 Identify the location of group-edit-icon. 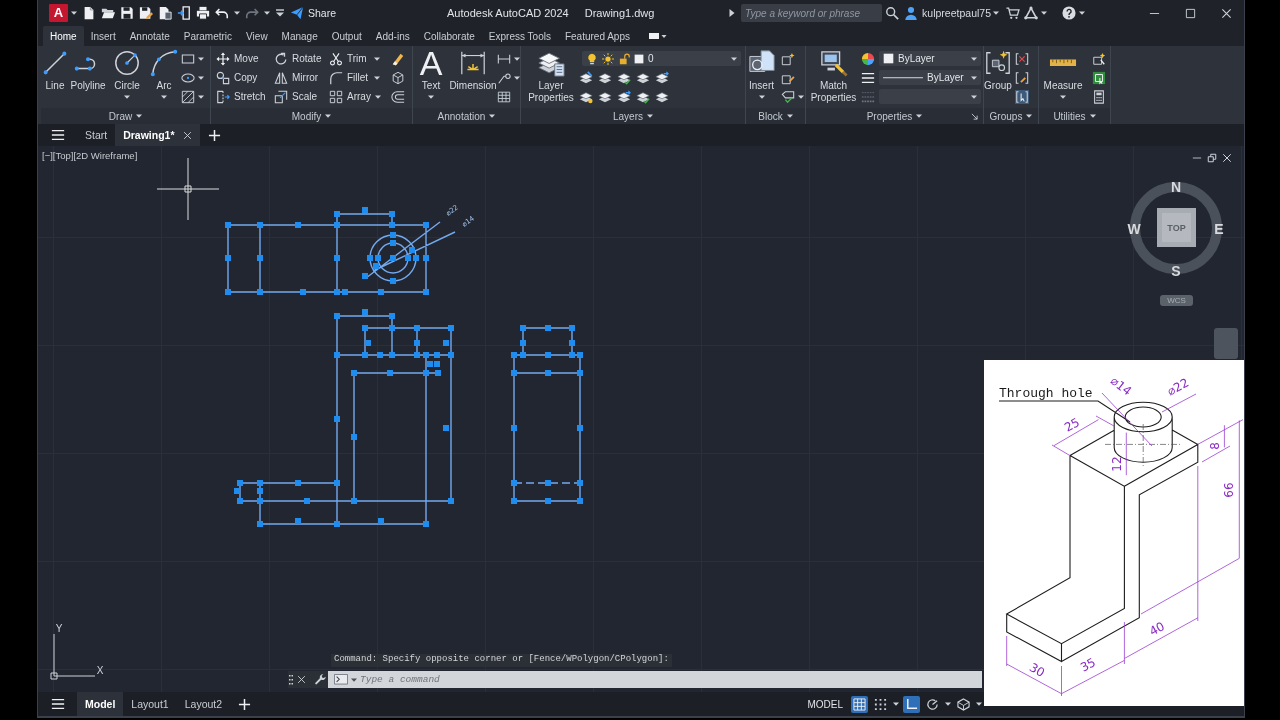
(1022, 77).